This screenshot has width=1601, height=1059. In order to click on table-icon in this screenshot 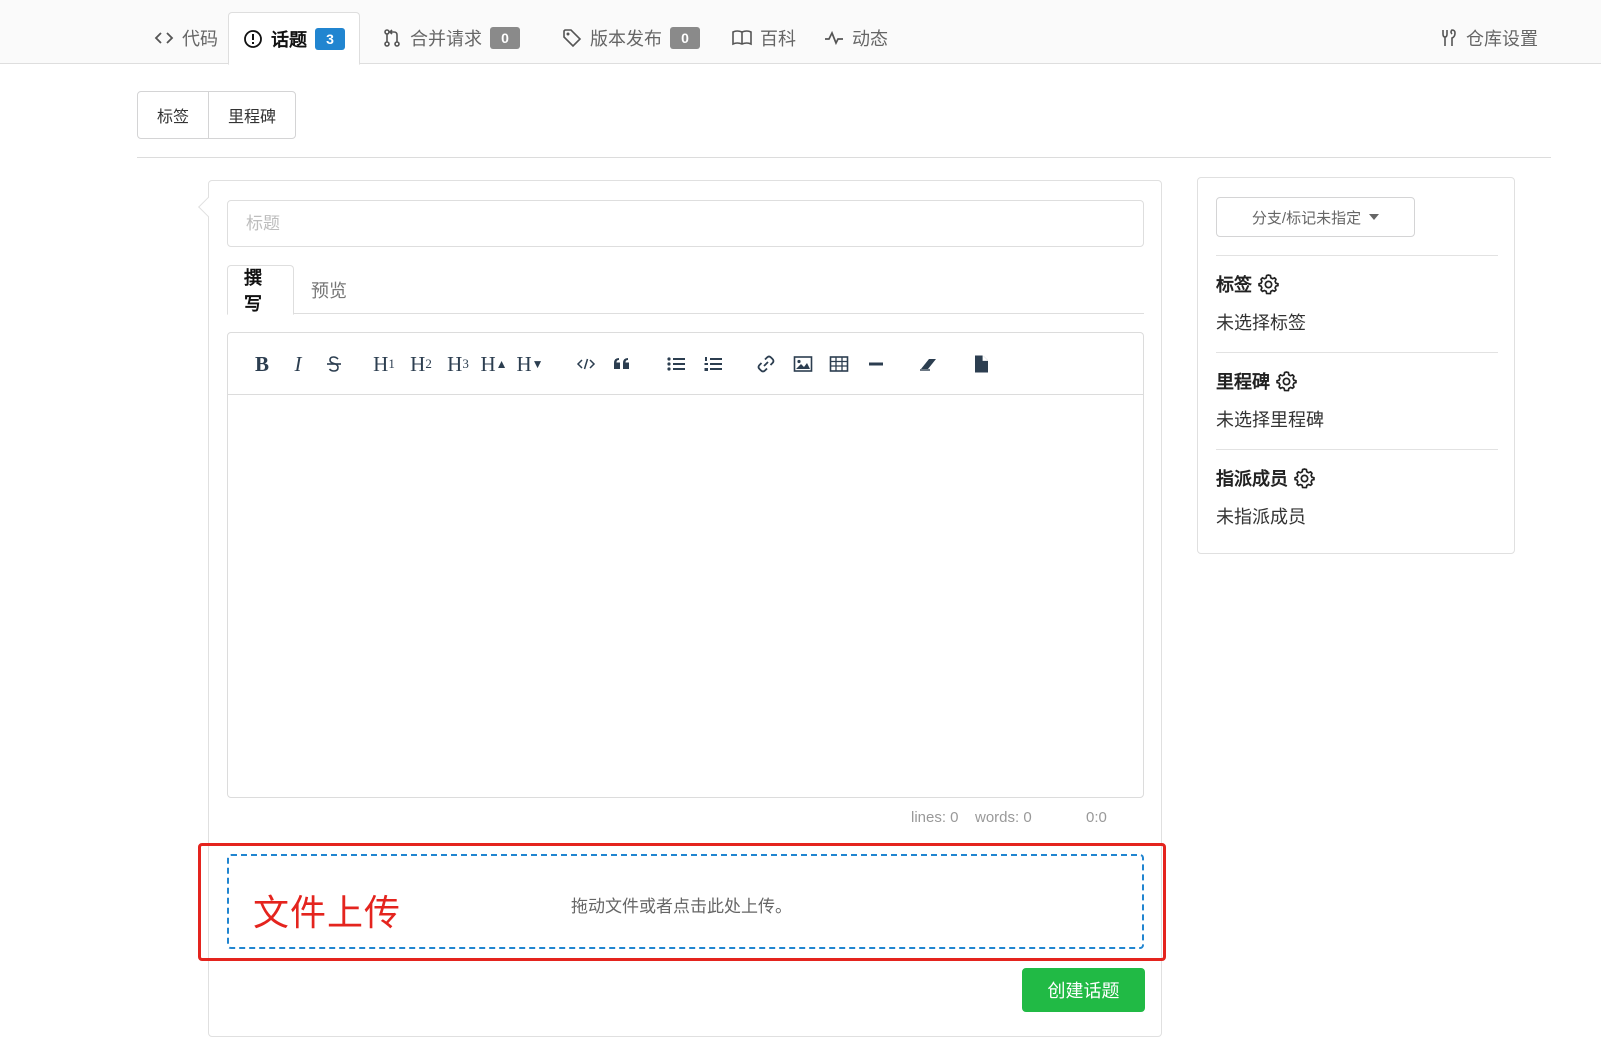, I will do `click(839, 364)`.